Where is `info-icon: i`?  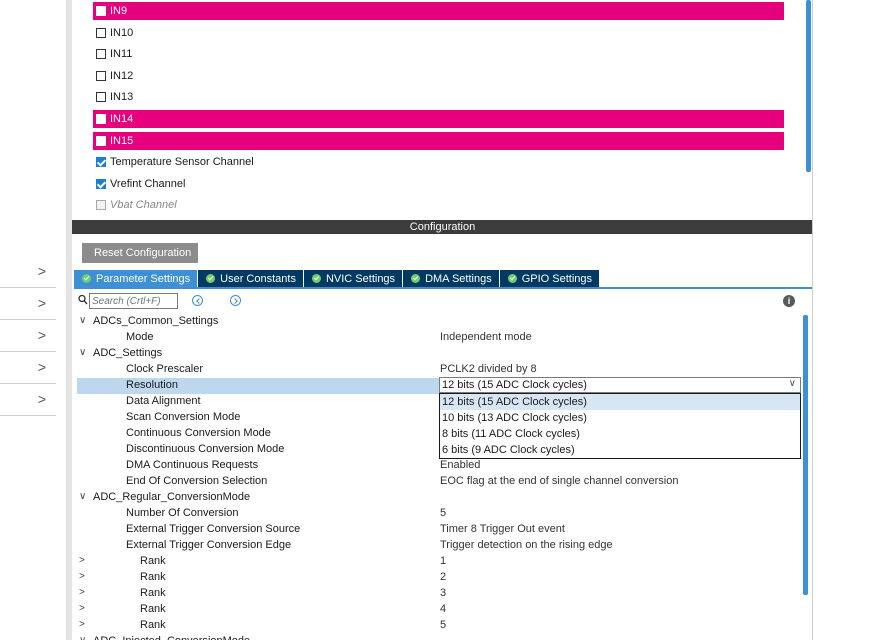
info-icon: i is located at coordinates (789, 301).